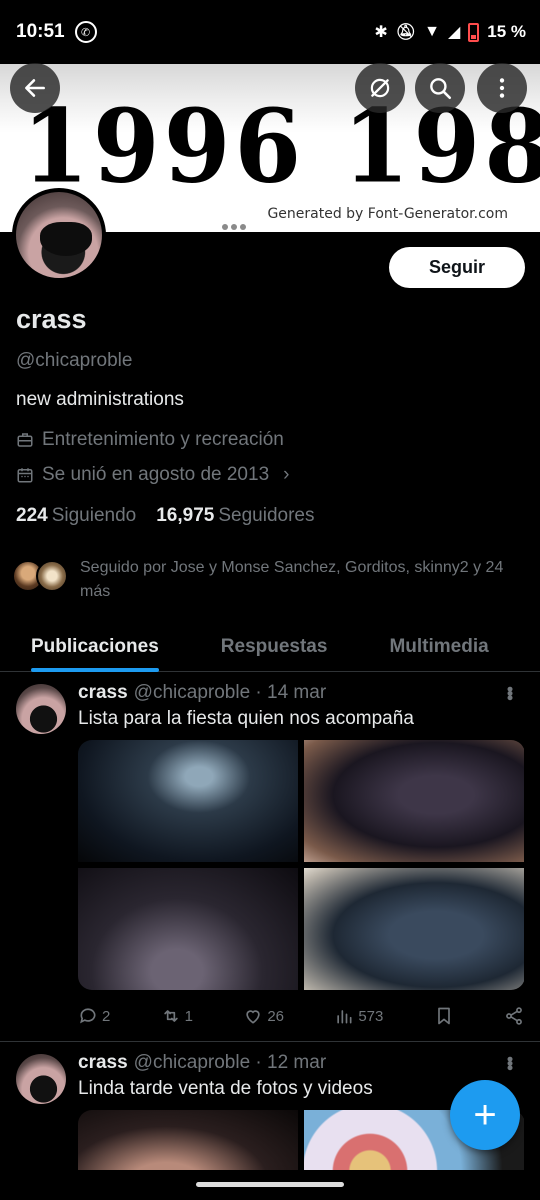 The width and height of the screenshot is (540, 1200). What do you see at coordinates (234, 227) in the screenshot?
I see `banner-more-dots-icon` at bounding box center [234, 227].